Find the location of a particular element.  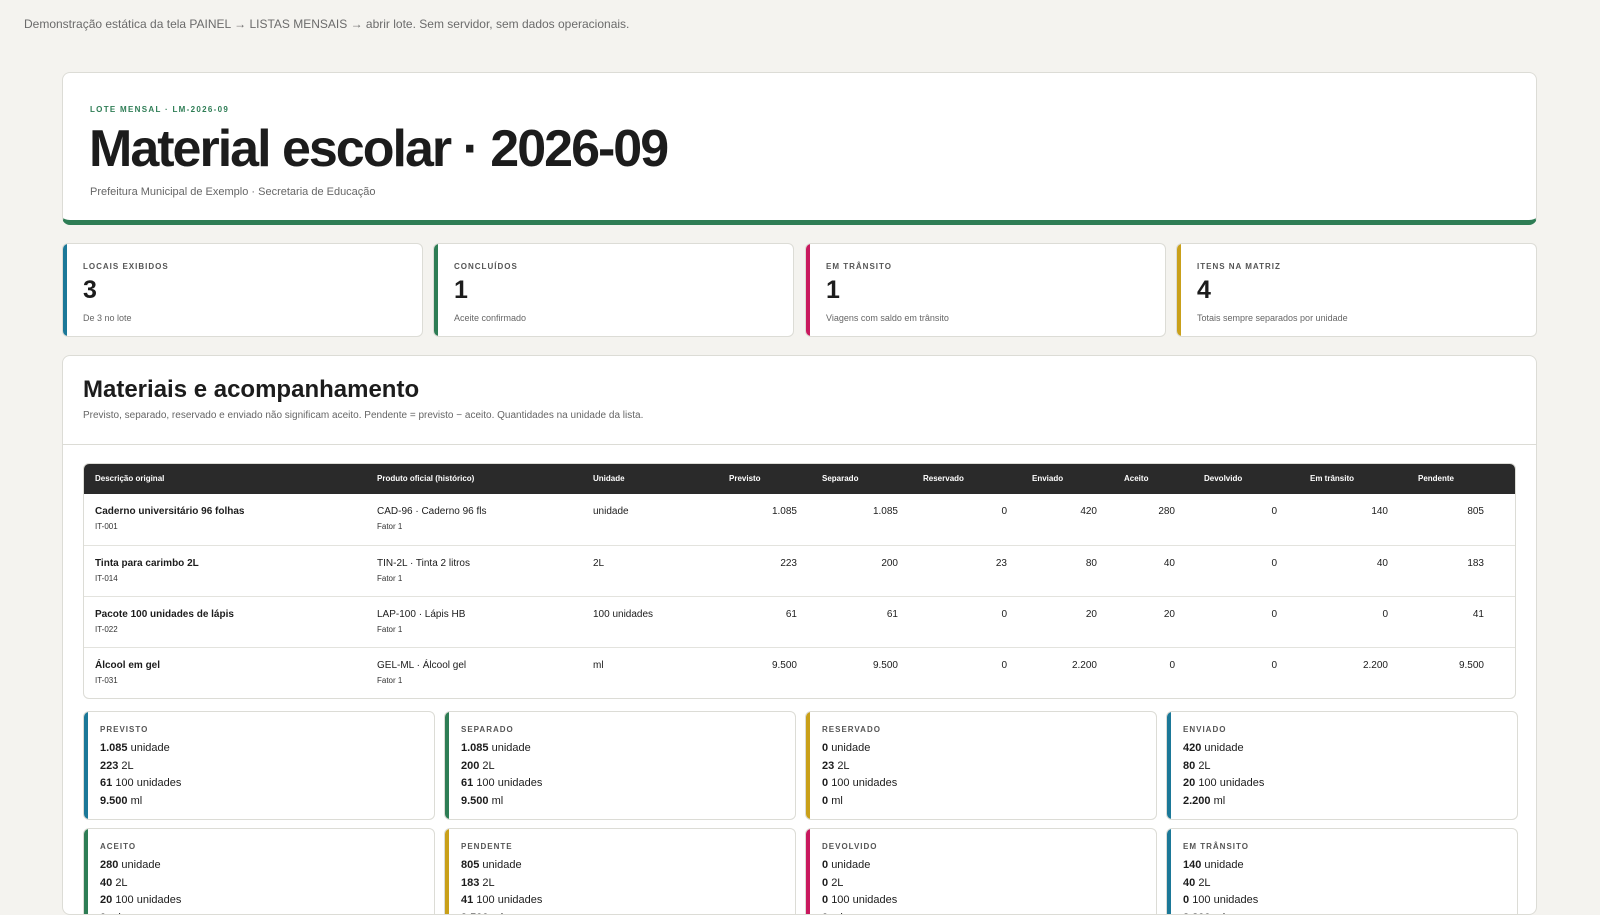

column-header: Devolvido is located at coordinates (1223, 478).